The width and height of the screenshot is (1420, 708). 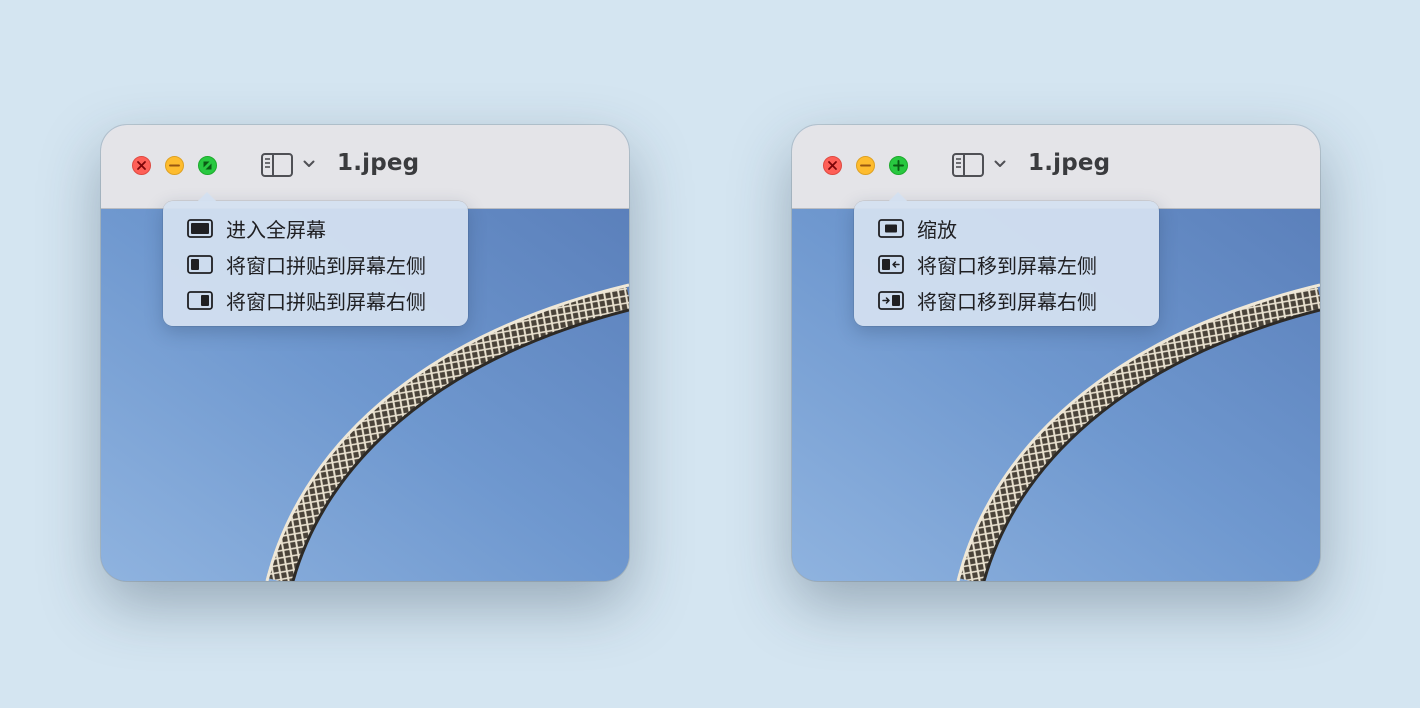 What do you see at coordinates (200, 300) in the screenshot?
I see `tile-right-icon` at bounding box center [200, 300].